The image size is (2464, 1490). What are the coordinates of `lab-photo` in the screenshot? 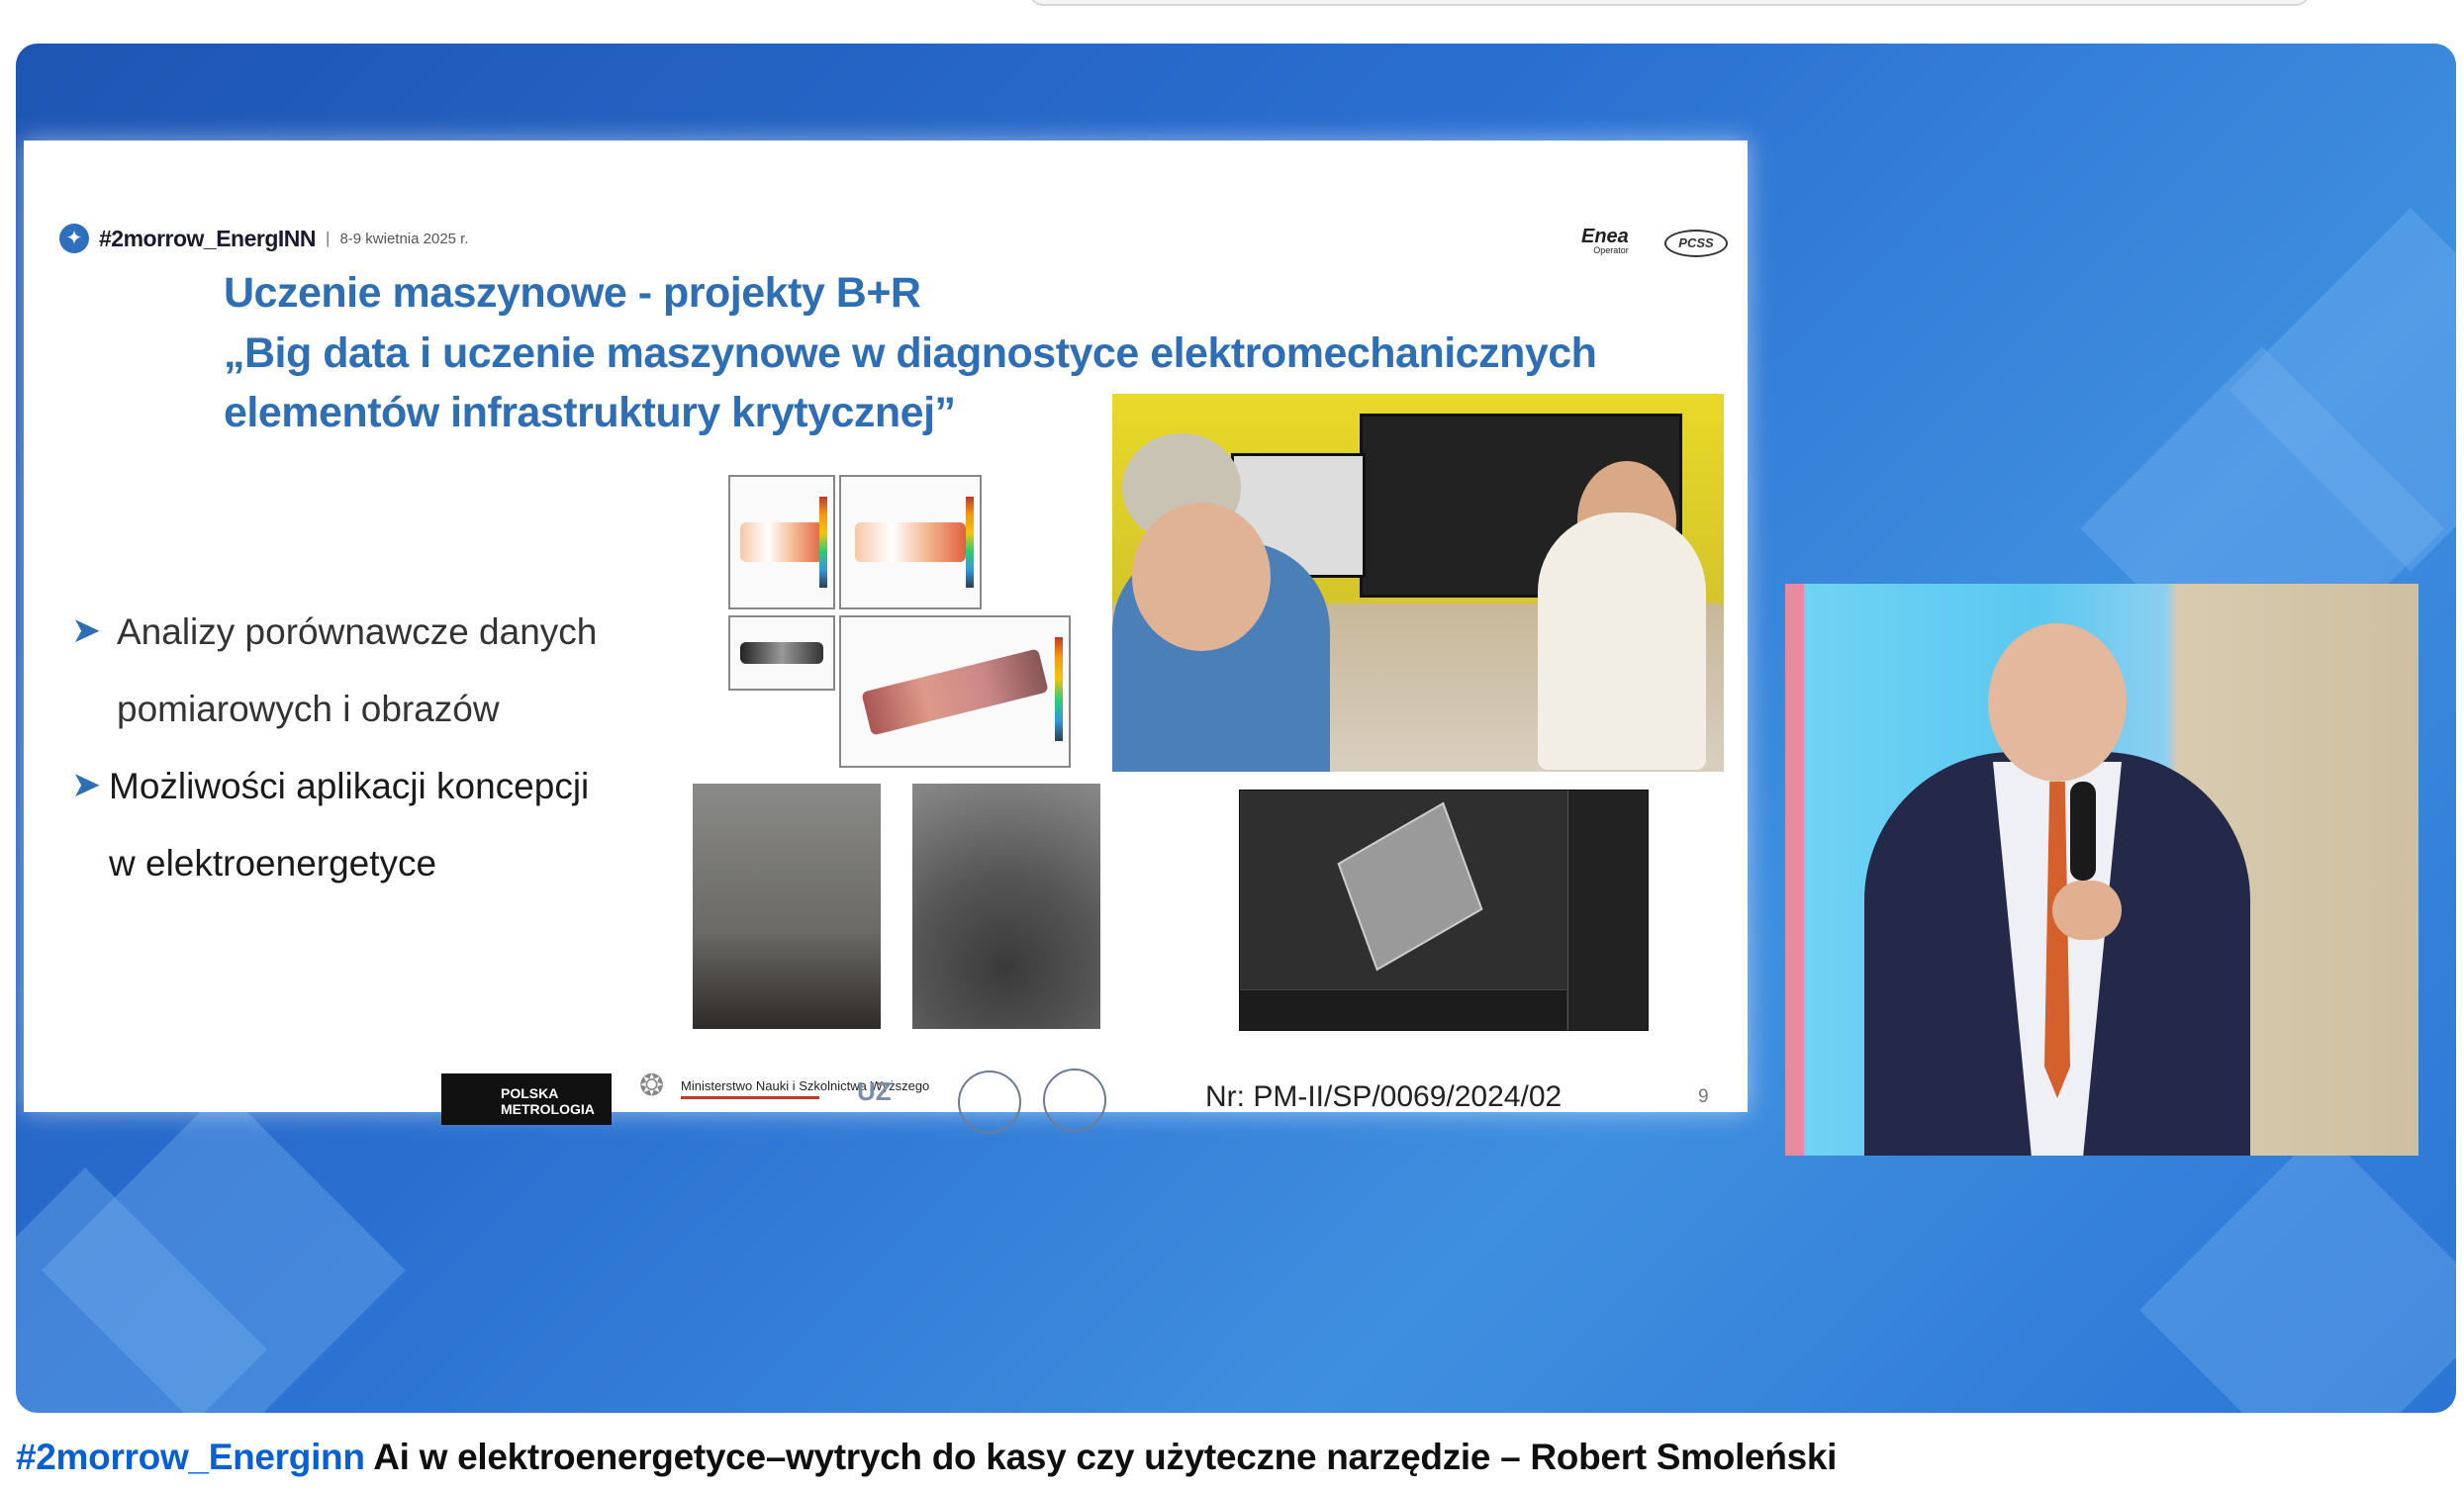 It's located at (1418, 583).